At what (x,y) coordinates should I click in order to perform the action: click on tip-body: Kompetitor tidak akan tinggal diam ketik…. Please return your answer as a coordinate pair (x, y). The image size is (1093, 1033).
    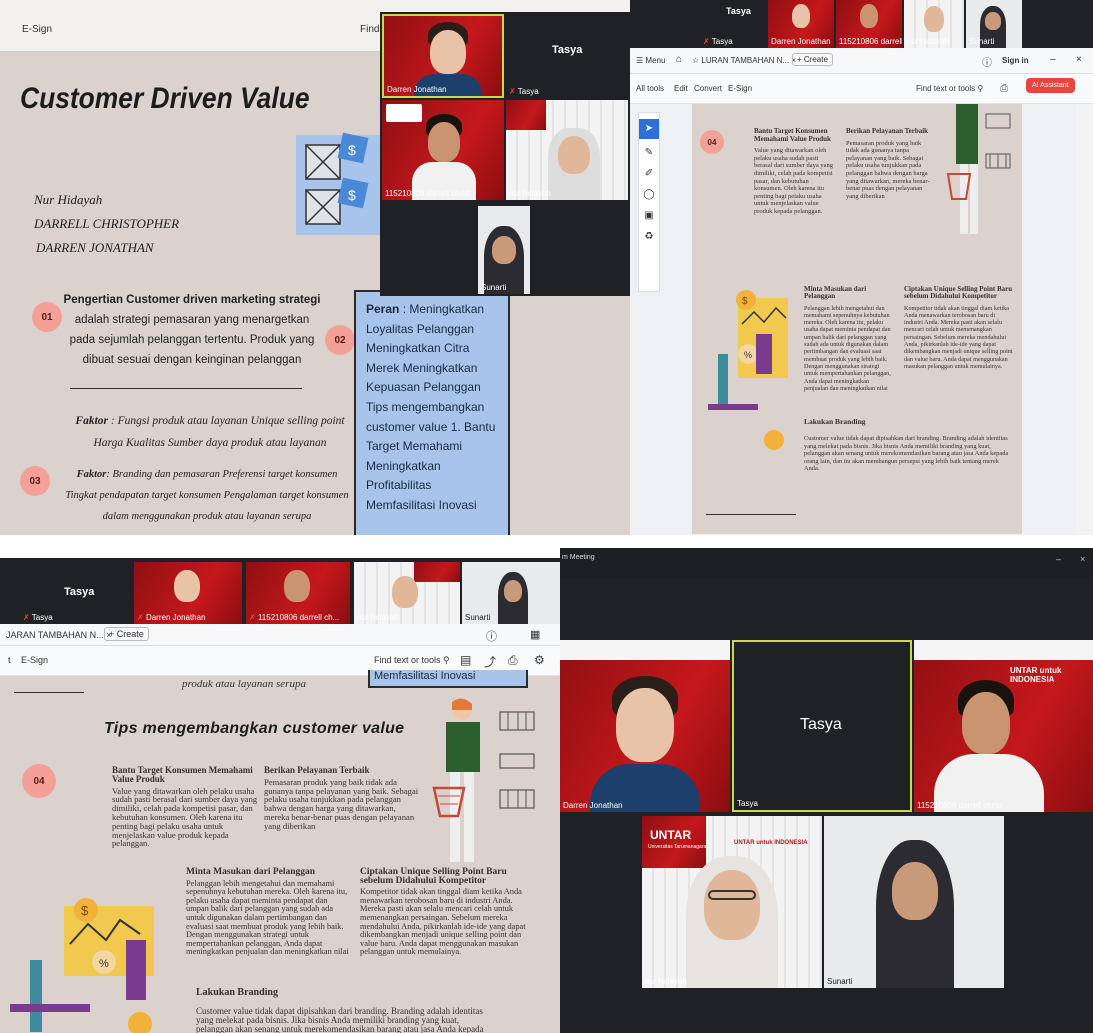
    Looking at the image, I should click on (958, 337).